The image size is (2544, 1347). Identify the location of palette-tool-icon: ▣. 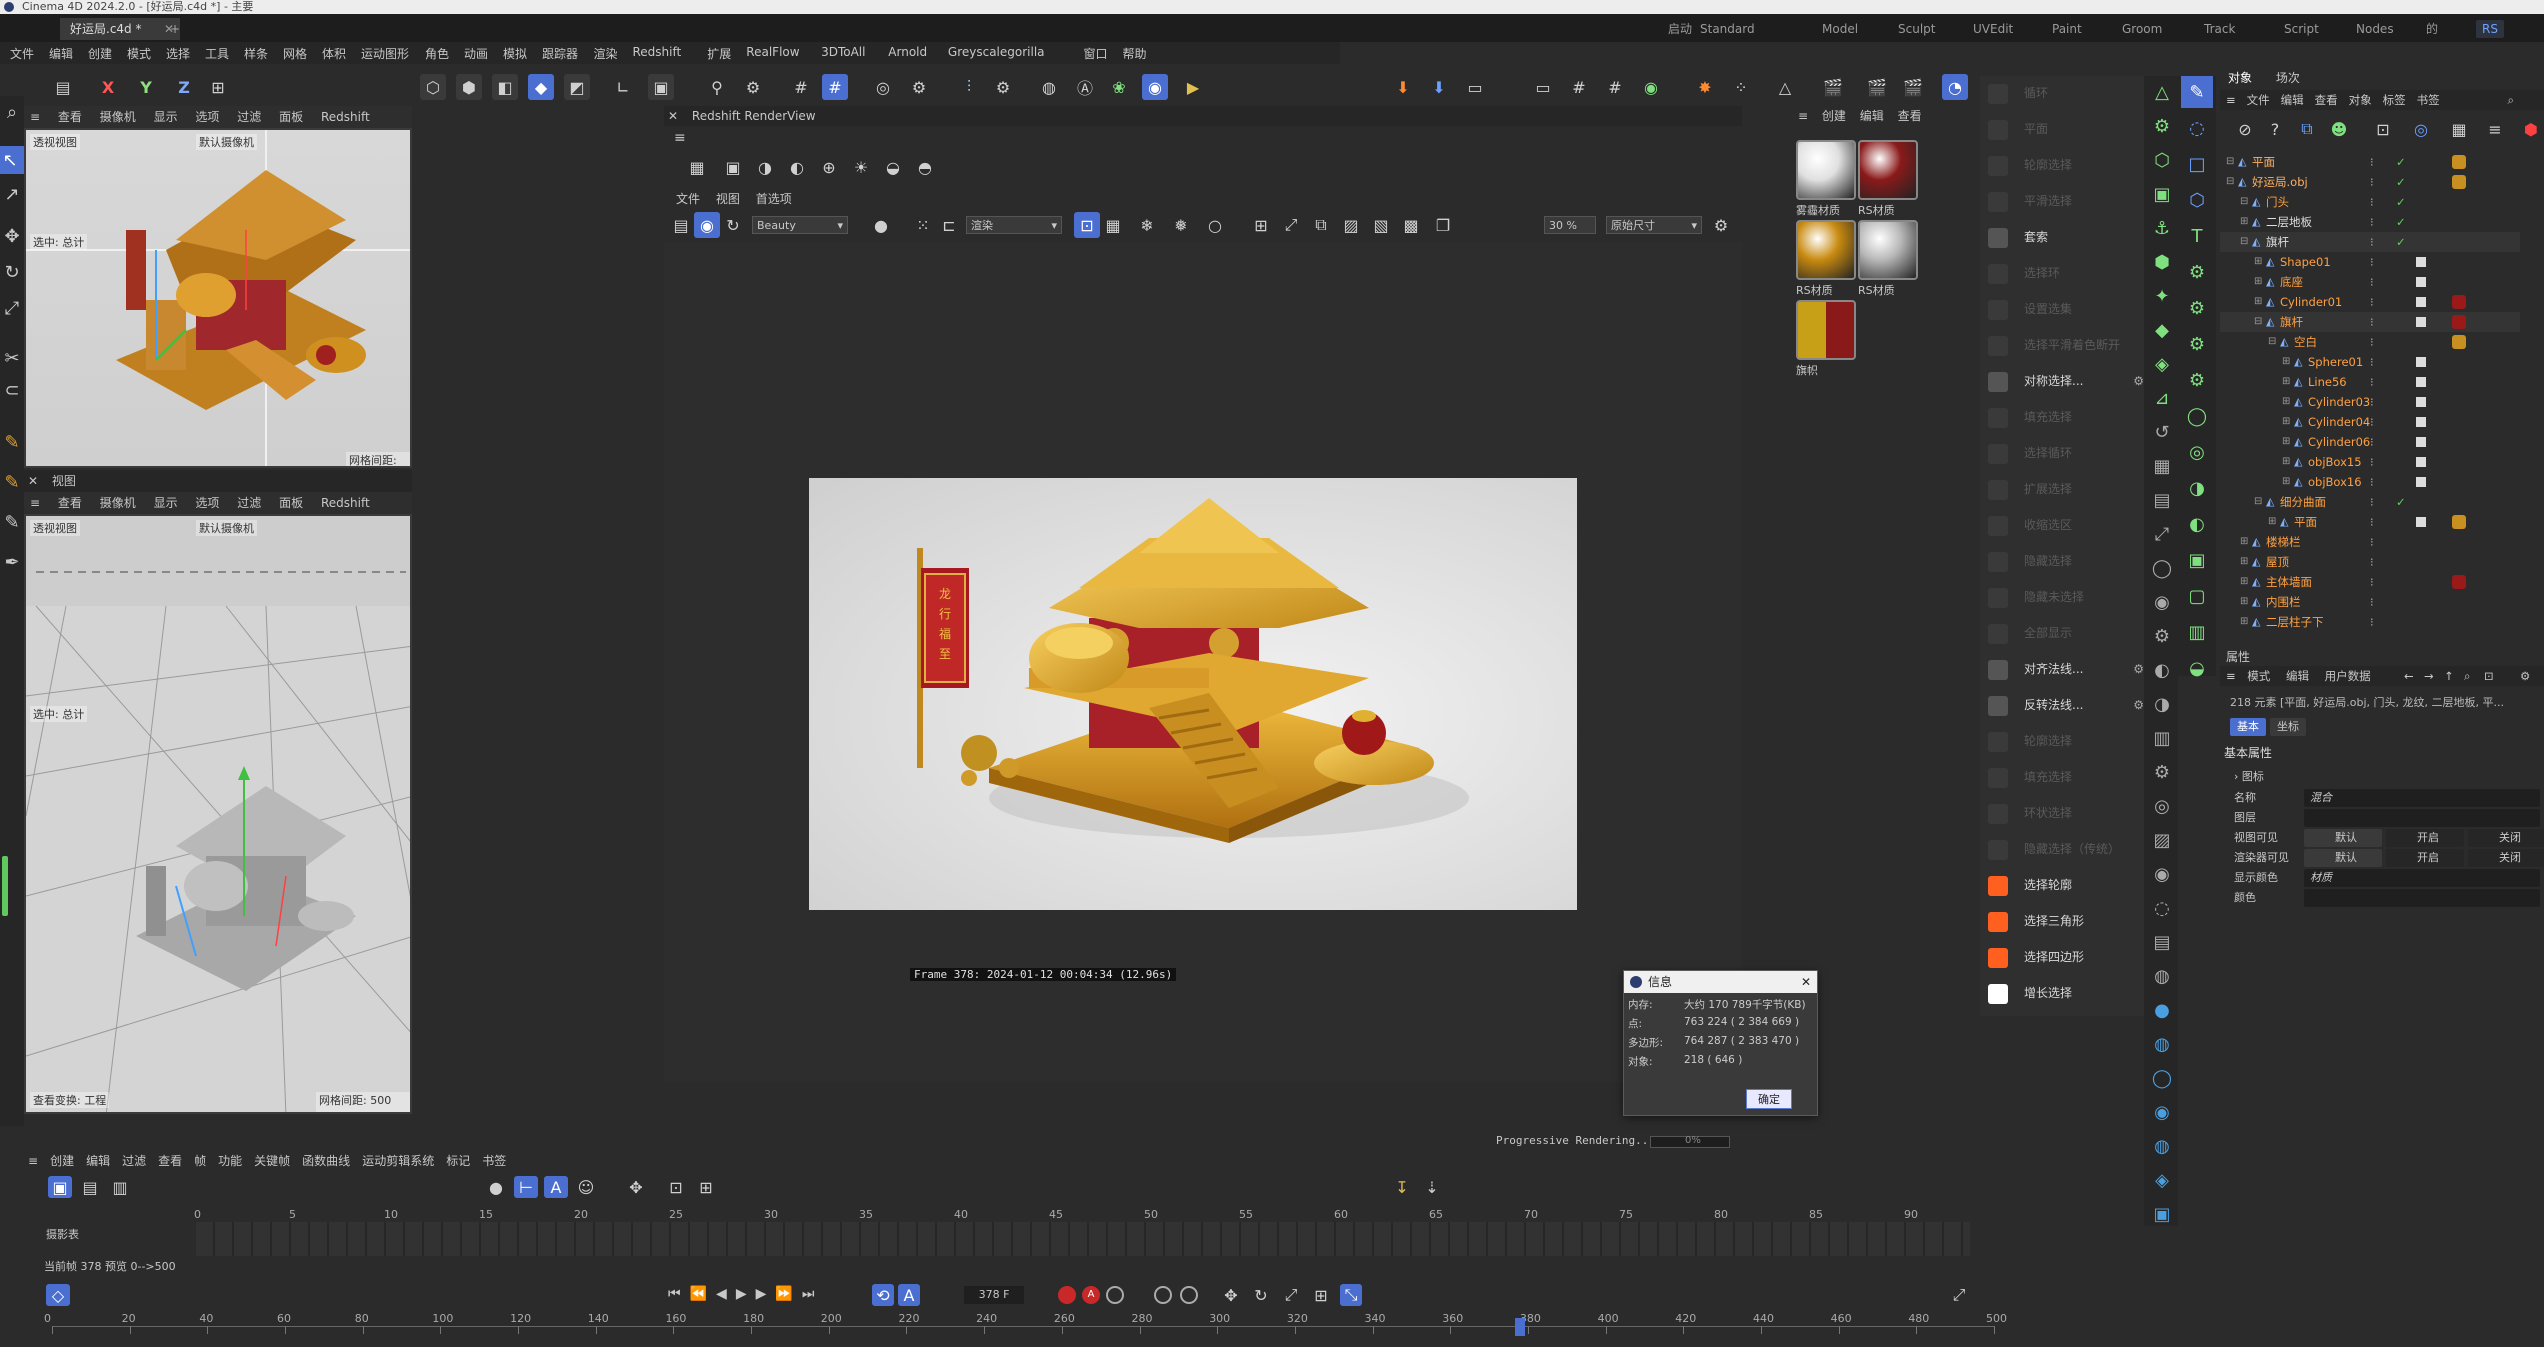
(2162, 194).